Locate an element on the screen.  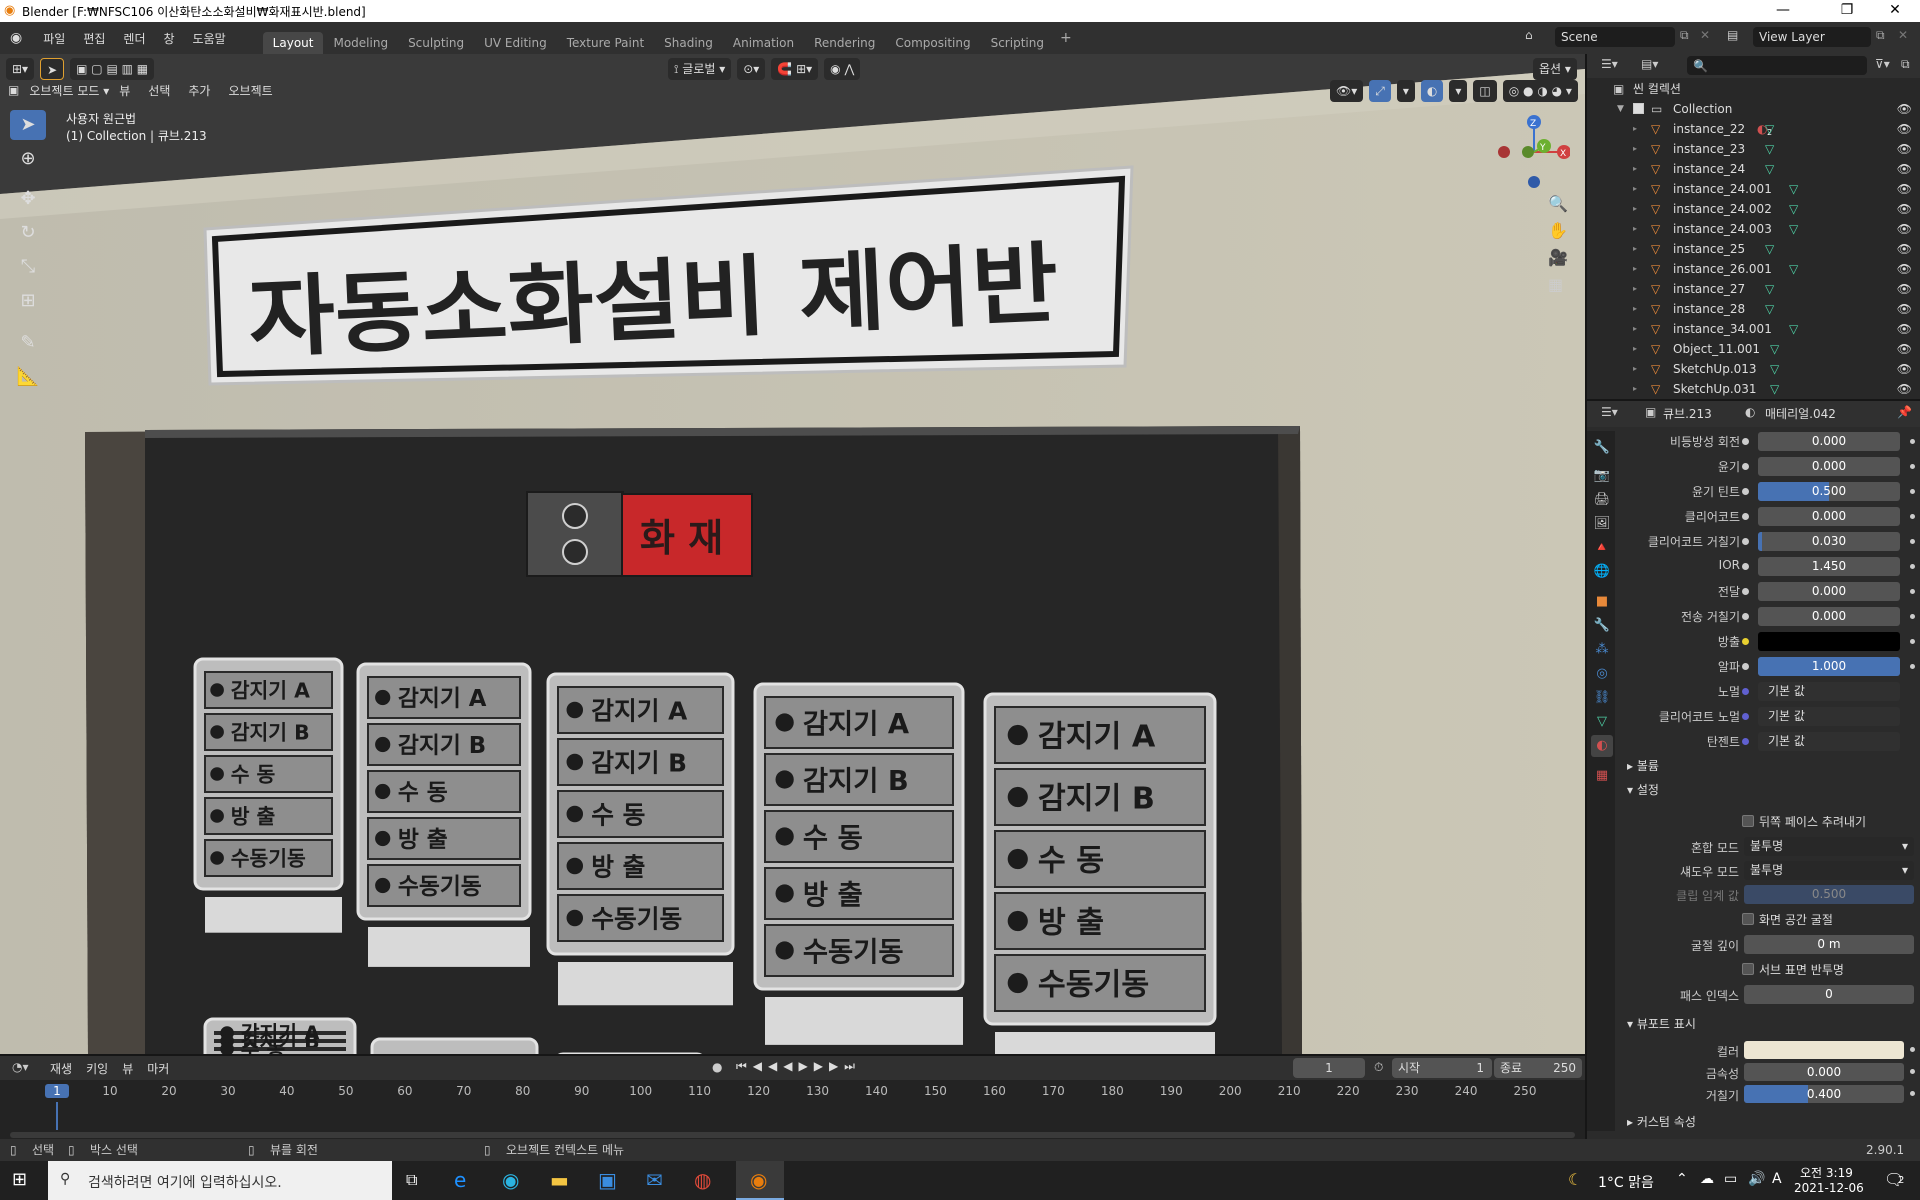
sss-checkbox is located at coordinates (1748, 969).